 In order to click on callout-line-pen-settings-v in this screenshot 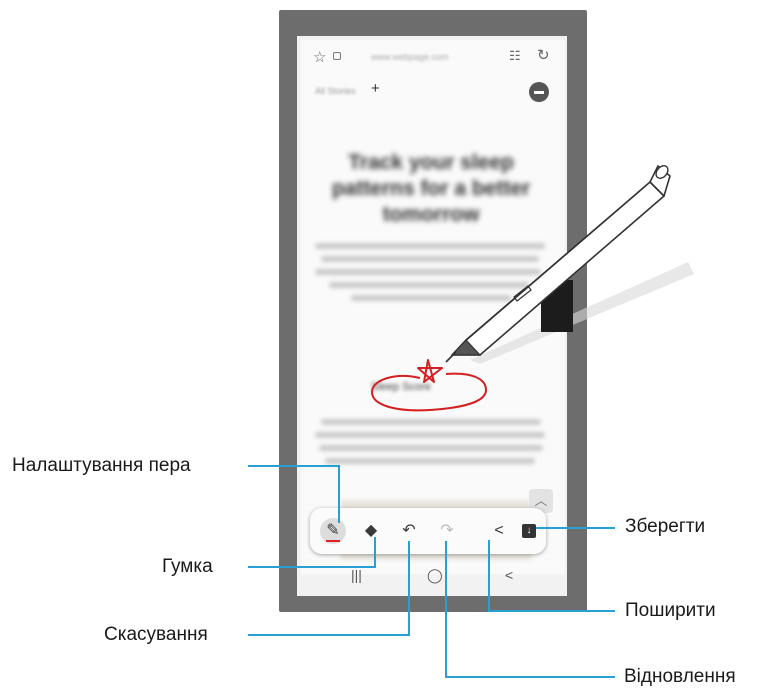, I will do `click(339, 494)`.